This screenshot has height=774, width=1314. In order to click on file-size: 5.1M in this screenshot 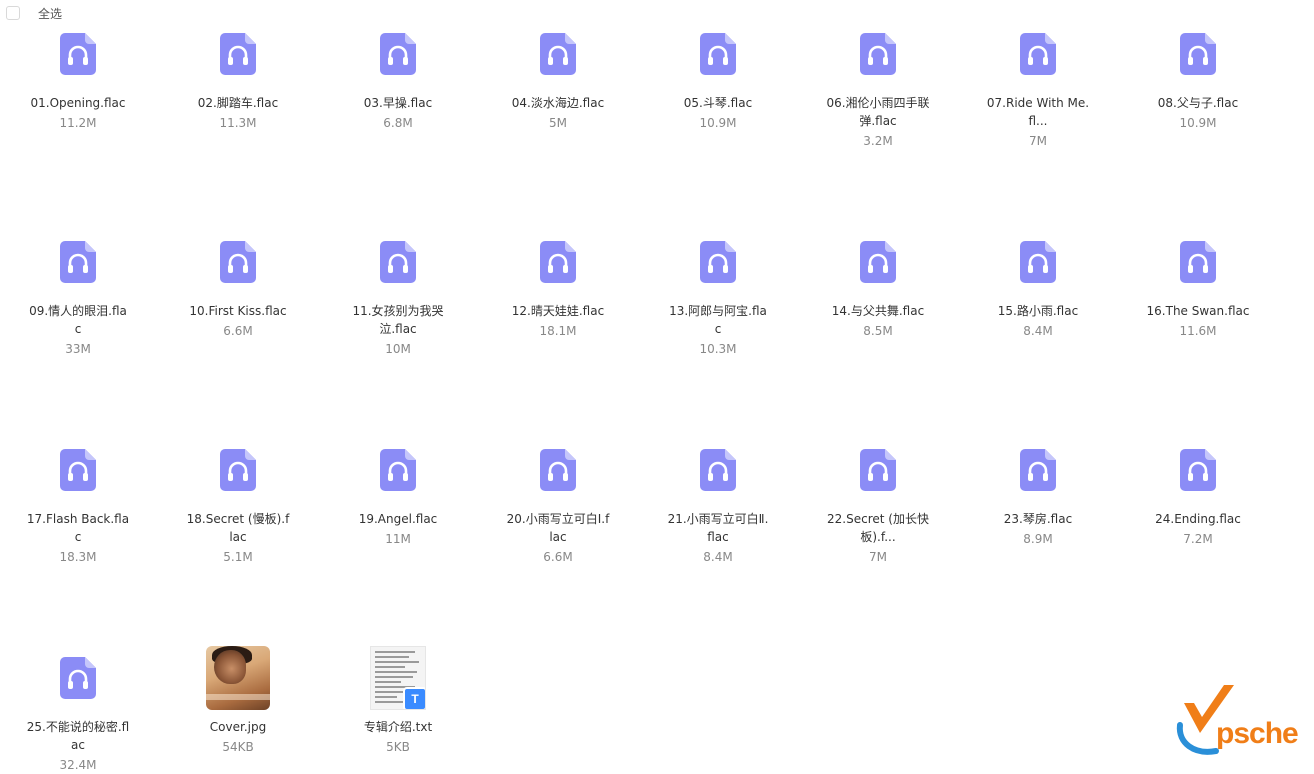, I will do `click(238, 557)`.